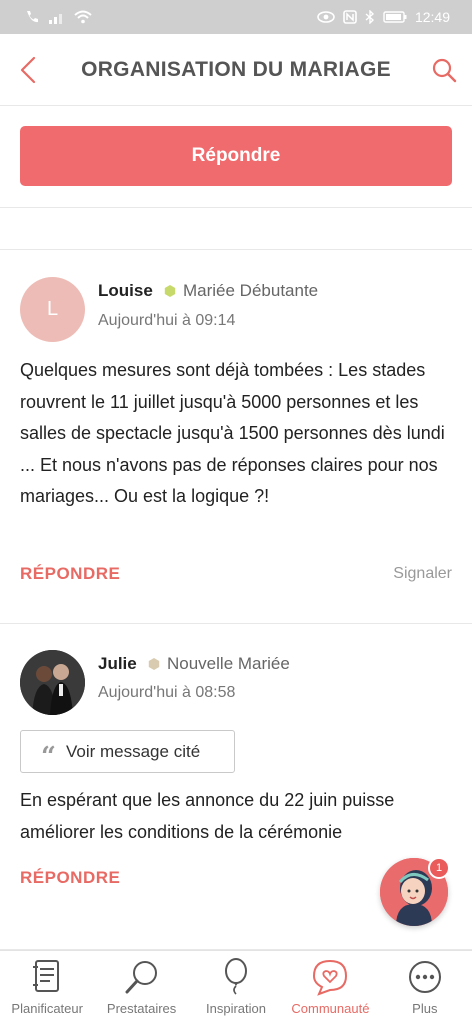  I want to click on nav-item-vendors: Prestataires, so click(141, 987).